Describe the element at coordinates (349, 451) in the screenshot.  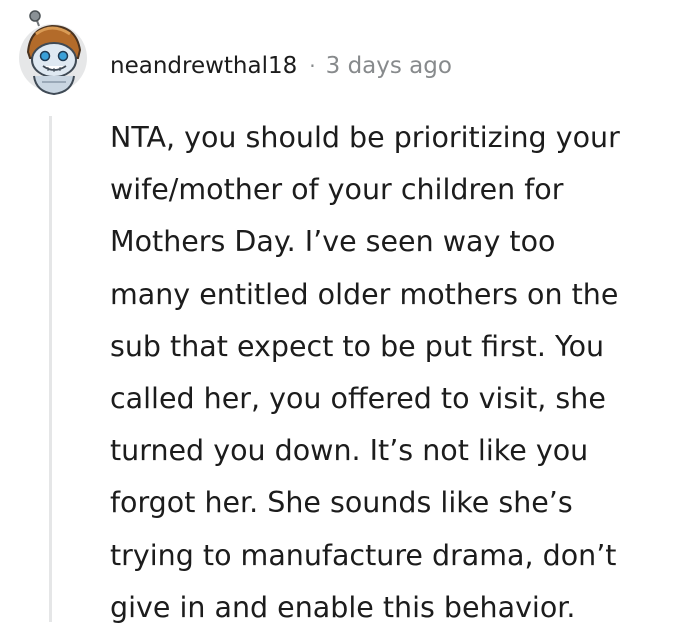
I see `comment-body-line: turned you down. It’s not like you` at that location.